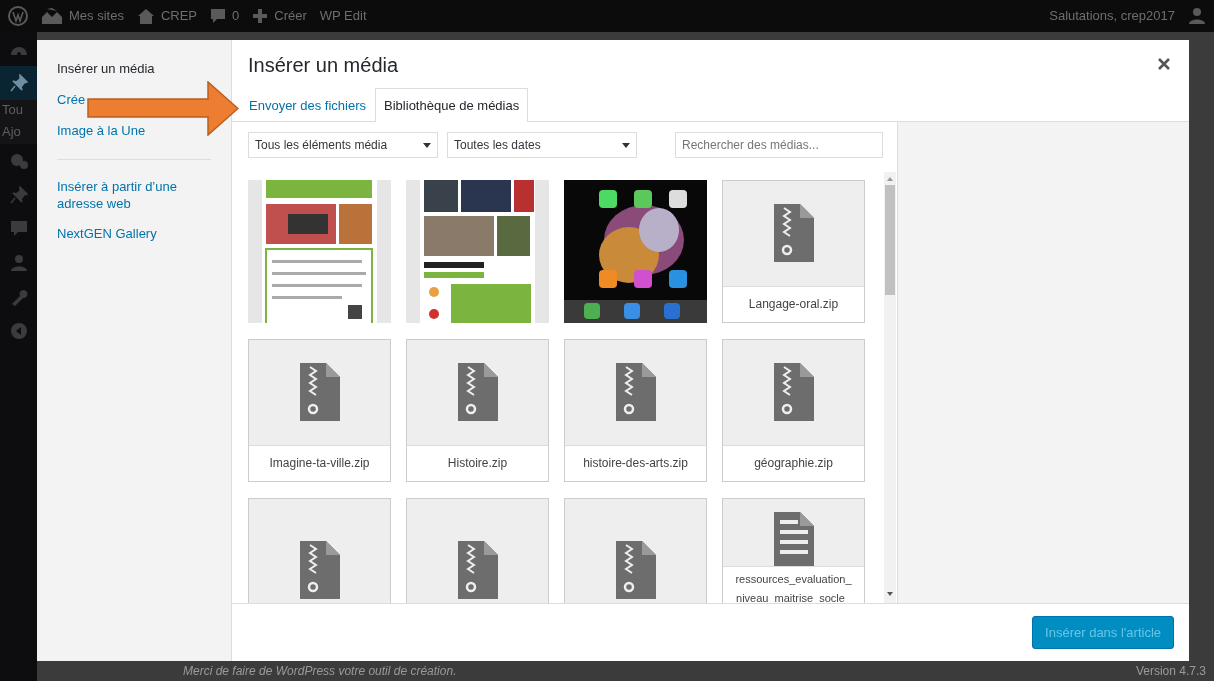 This screenshot has width=1214, height=681. Describe the element at coordinates (1164, 64) in the screenshot. I see `close-icon` at that location.